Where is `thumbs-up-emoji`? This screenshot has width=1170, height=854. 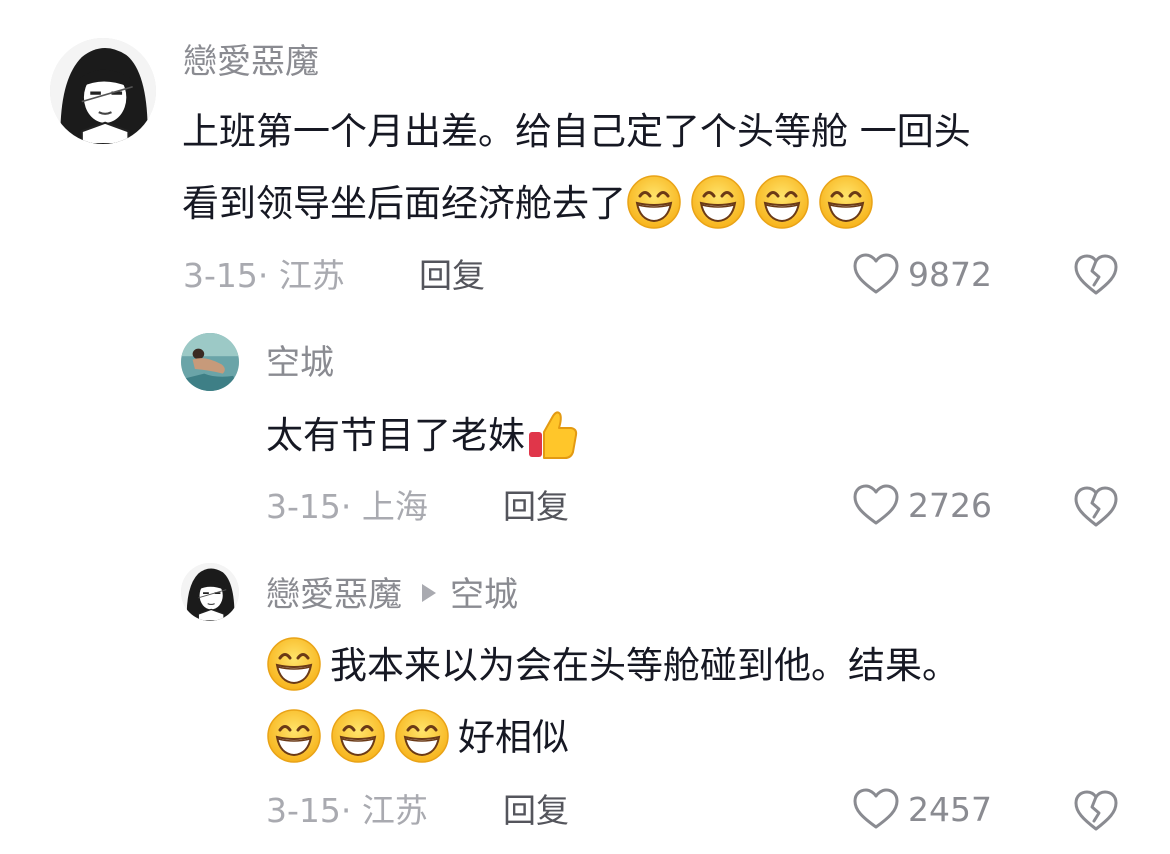 thumbs-up-emoji is located at coordinates (553, 434).